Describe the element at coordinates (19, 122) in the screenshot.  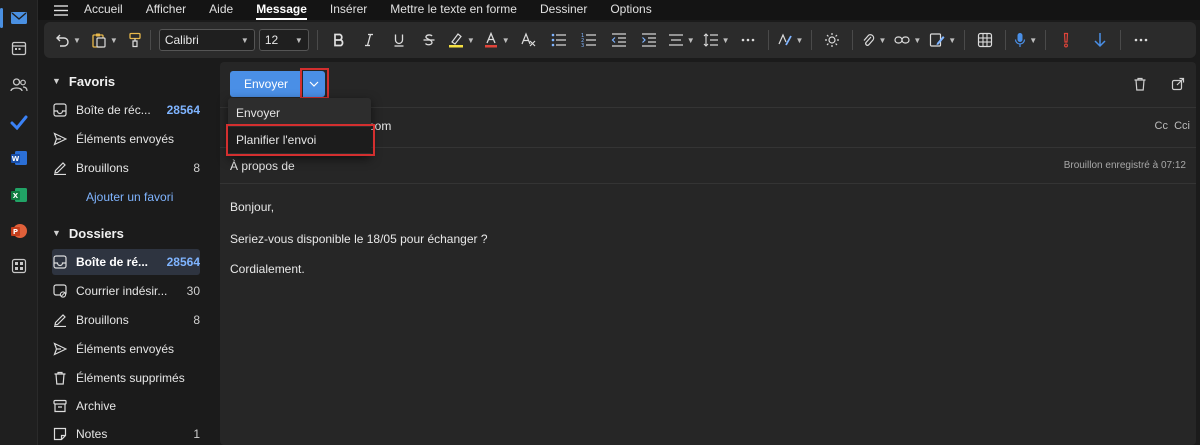
I see `todo-app-icon` at that location.